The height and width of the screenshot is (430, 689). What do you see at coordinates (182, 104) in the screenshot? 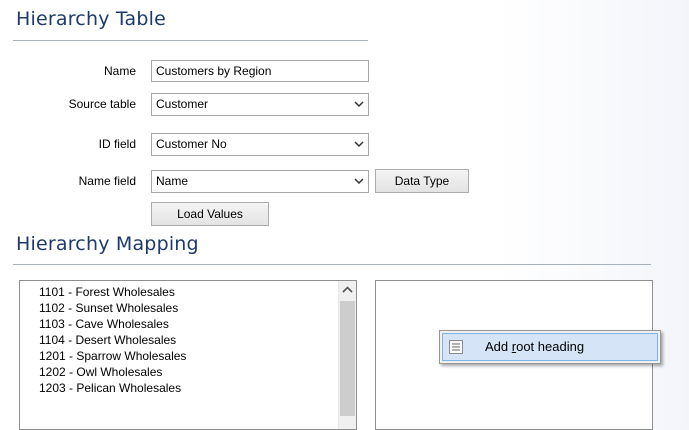
I see `source-table-value: Customer` at bounding box center [182, 104].